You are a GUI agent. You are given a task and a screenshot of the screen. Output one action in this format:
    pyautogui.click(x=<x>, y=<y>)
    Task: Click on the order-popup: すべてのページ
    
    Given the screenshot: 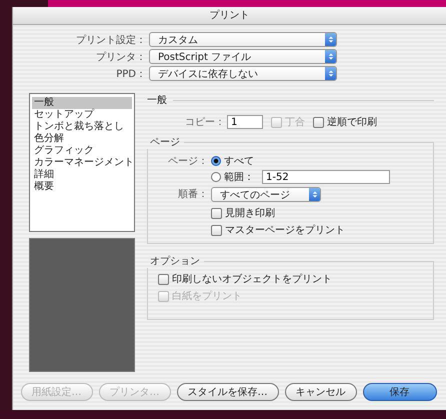 What is the action you would take?
    pyautogui.click(x=266, y=194)
    